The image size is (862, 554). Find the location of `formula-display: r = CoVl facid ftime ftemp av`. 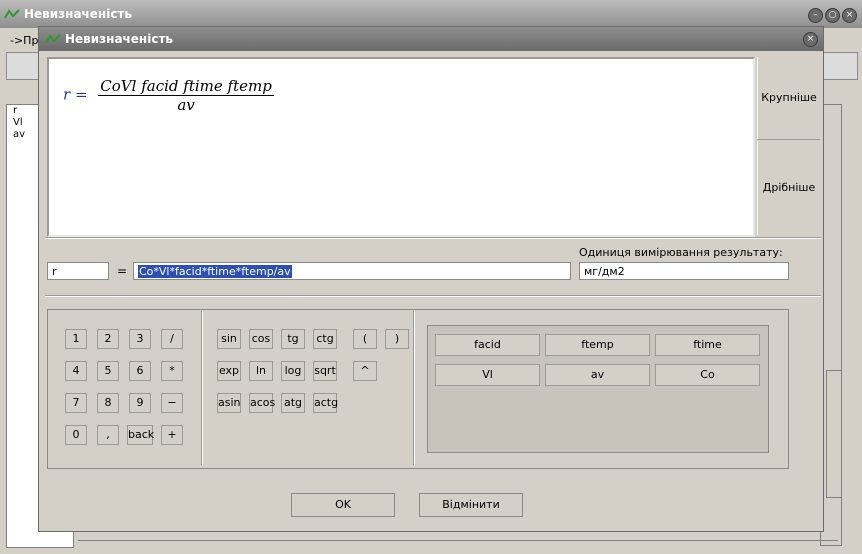

formula-display: r = CoVl facid ftime ftemp av is located at coordinates (168, 95).